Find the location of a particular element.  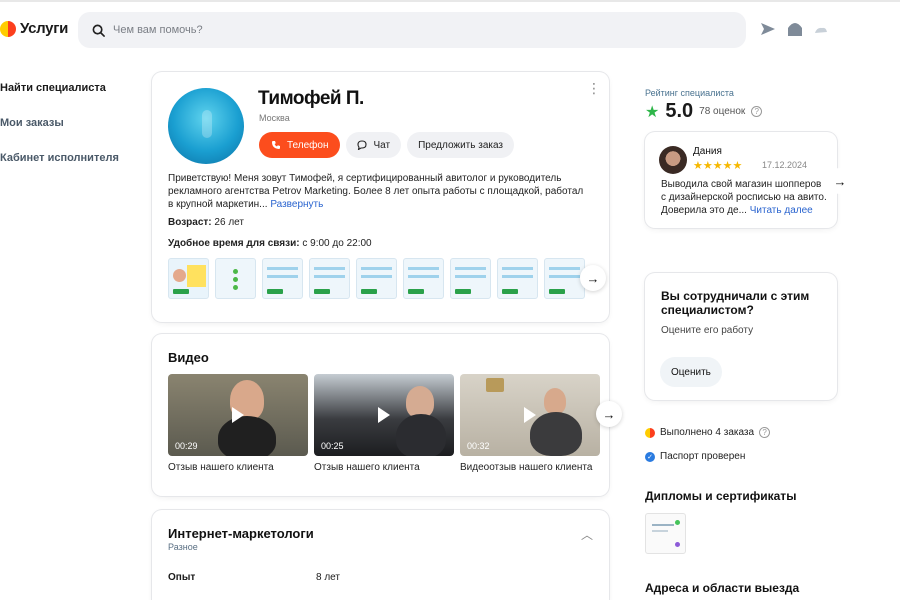

search-icon is located at coordinates (98, 30).